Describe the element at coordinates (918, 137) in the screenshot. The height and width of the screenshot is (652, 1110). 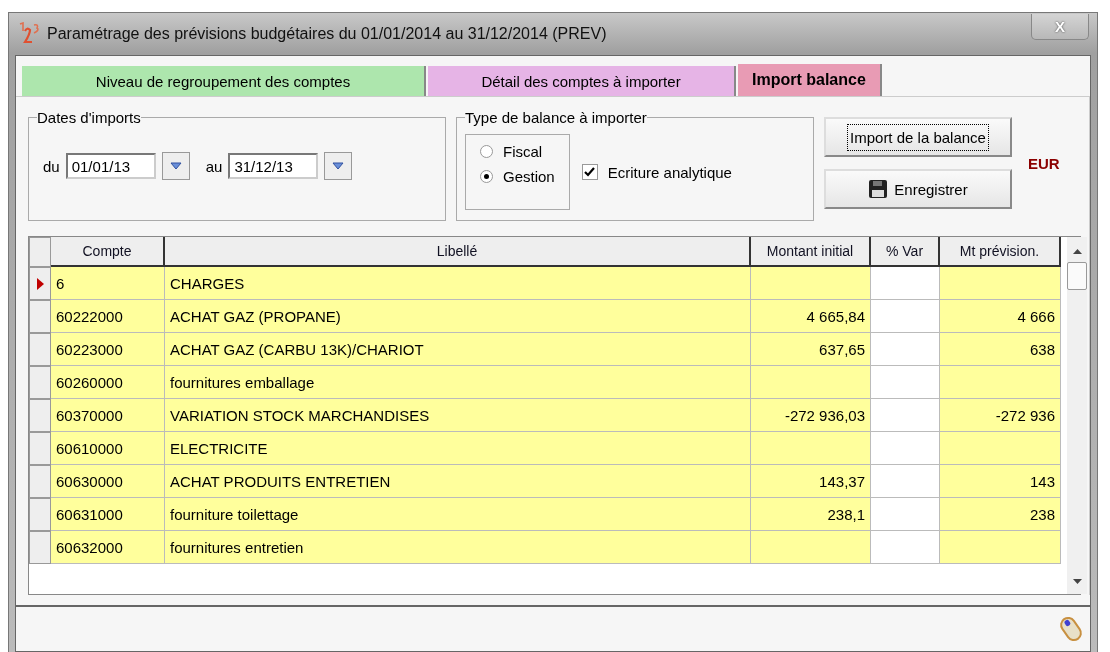
I see `import-button: Import de la balance` at that location.